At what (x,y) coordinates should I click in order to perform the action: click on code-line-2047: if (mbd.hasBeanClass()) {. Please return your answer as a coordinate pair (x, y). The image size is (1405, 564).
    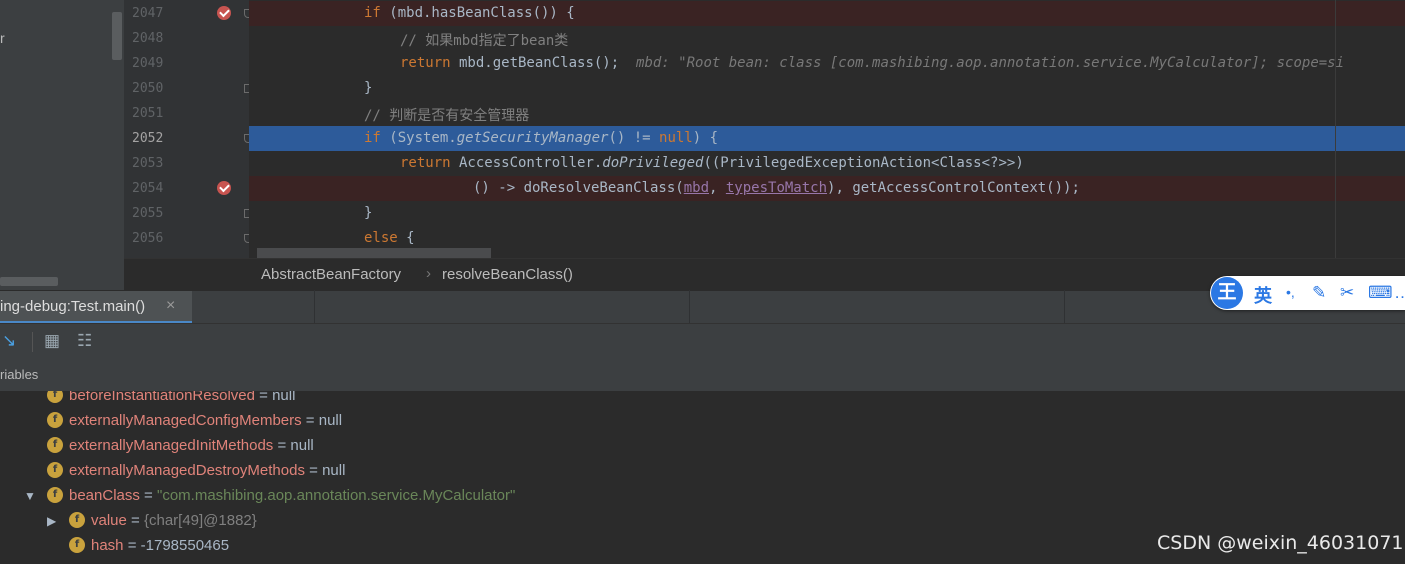
    Looking at the image, I should click on (827, 13).